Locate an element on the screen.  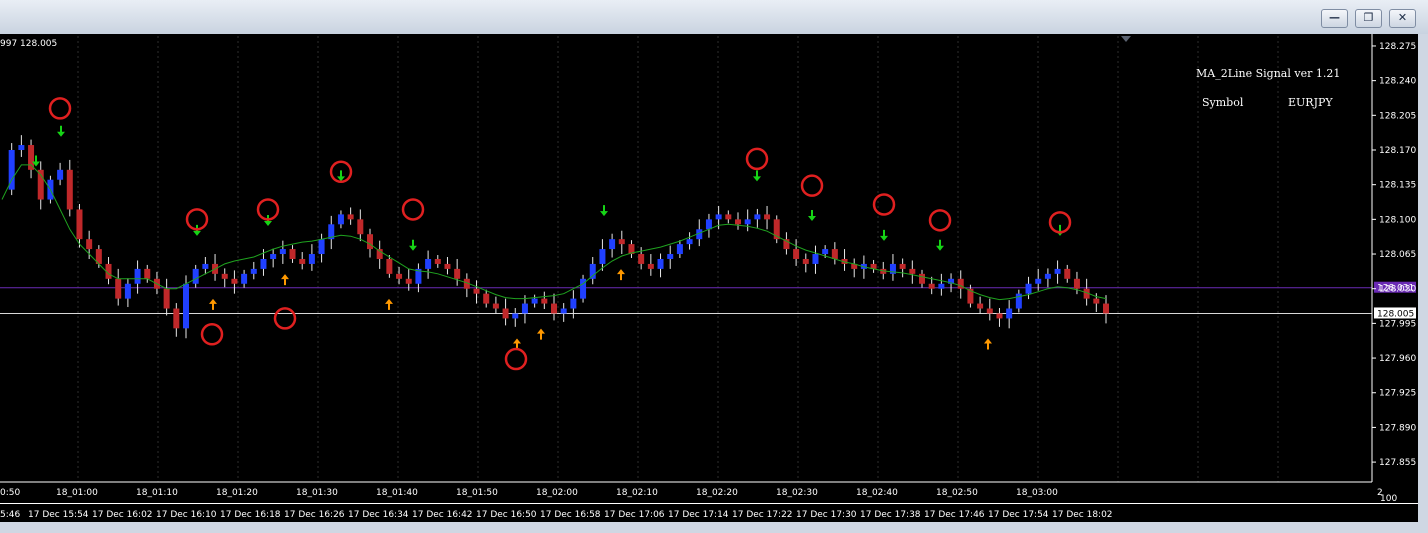
date-tick-label: 17 Dec 16:26 is located at coordinates (314, 515).